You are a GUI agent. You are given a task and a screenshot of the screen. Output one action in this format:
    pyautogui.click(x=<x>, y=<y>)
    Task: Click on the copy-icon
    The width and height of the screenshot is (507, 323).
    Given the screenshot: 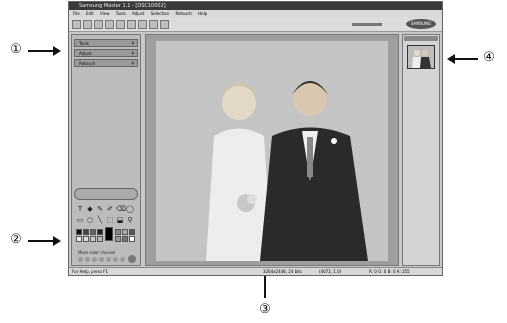 What is the action you would take?
    pyautogui.click(x=120, y=24)
    